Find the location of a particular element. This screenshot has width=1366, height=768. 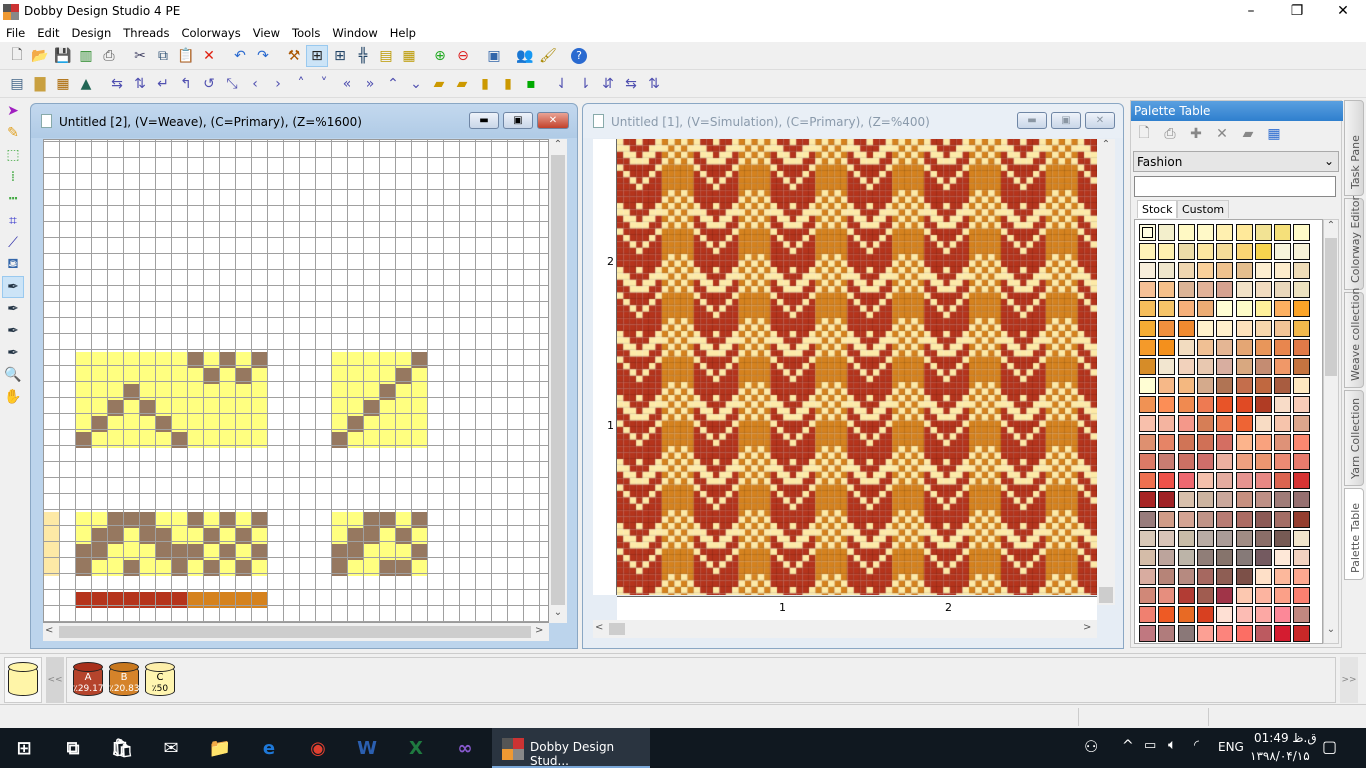

shift-right-button: › is located at coordinates (278, 84).